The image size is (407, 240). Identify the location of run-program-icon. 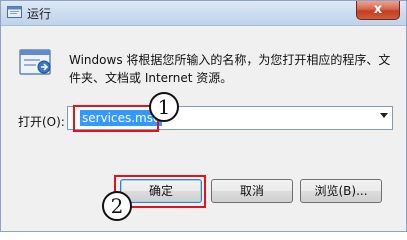
(35, 62).